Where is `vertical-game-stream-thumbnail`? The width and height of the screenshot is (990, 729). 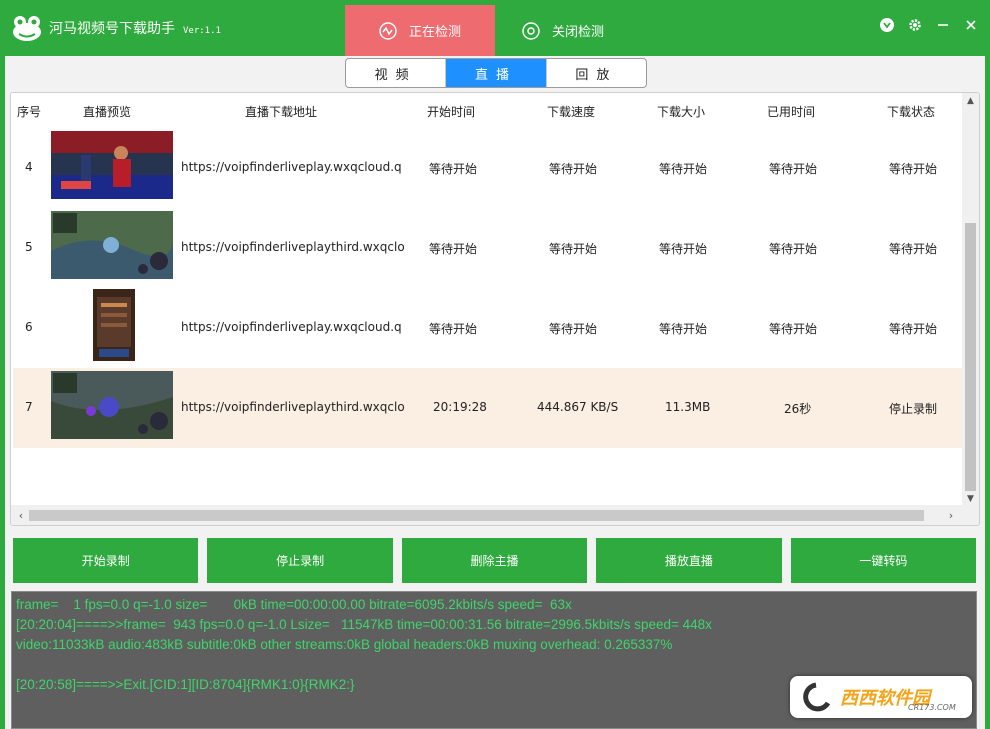 vertical-game-stream-thumbnail is located at coordinates (114, 325).